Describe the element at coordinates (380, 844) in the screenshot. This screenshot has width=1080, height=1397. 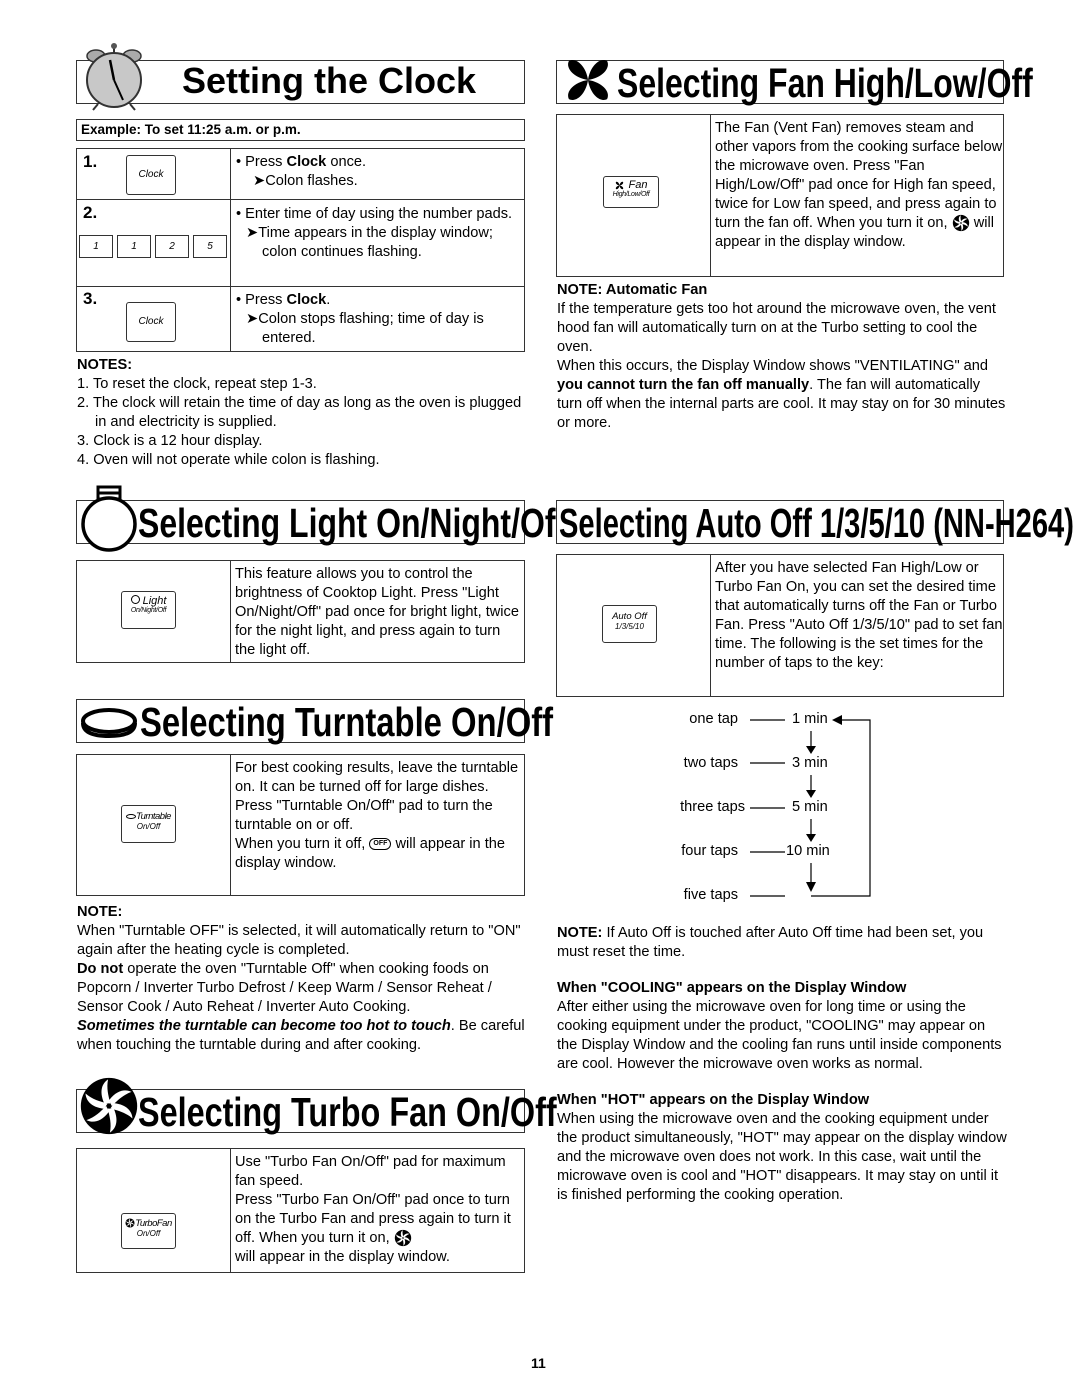
I see `turntable-off-badge-icon: OFF` at that location.